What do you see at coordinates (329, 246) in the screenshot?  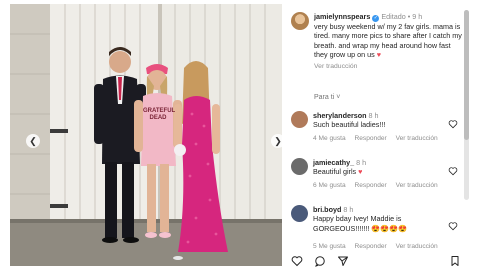 I see `comment-likes: 5 Me gusta` at bounding box center [329, 246].